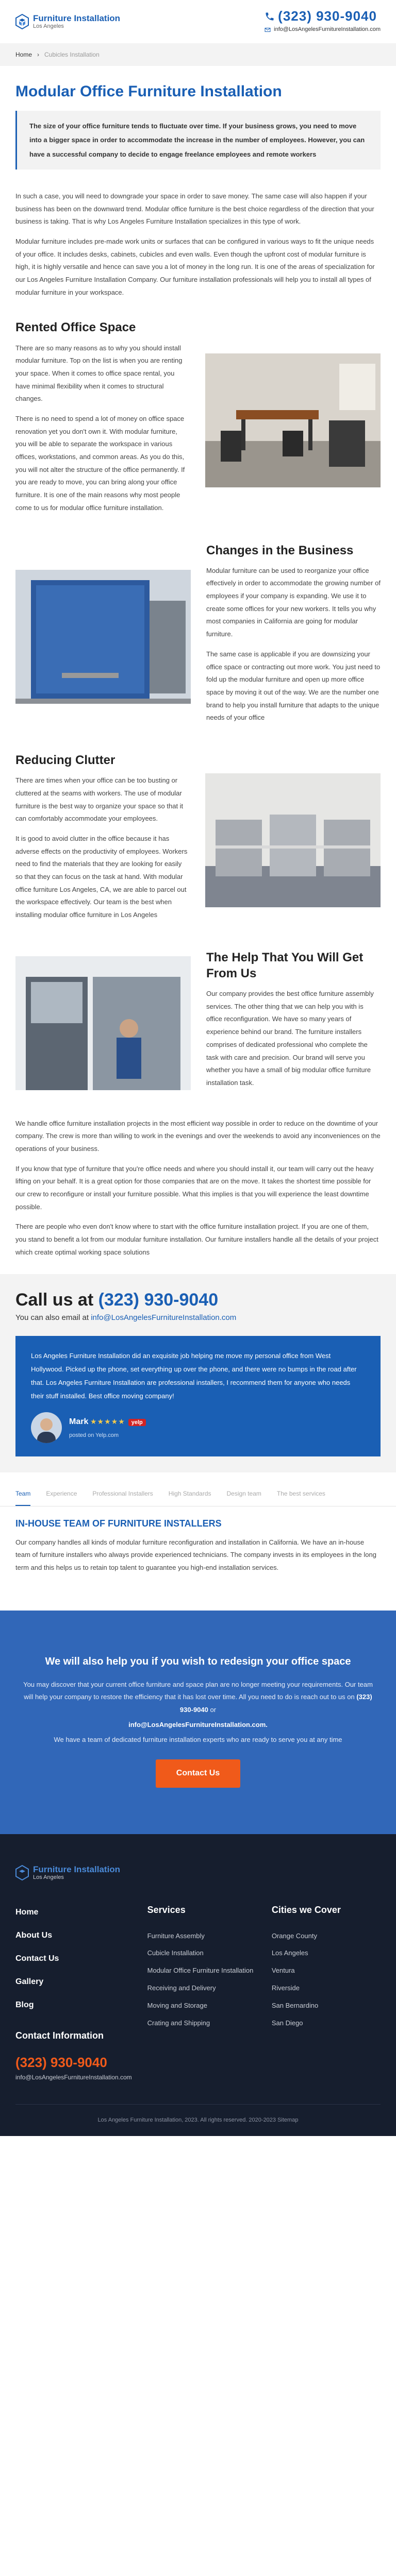 Image resolution: width=396 pixels, height=2576 pixels. Describe the element at coordinates (326, 2005) in the screenshot. I see `footer-city-link: San Bernardino` at that location.